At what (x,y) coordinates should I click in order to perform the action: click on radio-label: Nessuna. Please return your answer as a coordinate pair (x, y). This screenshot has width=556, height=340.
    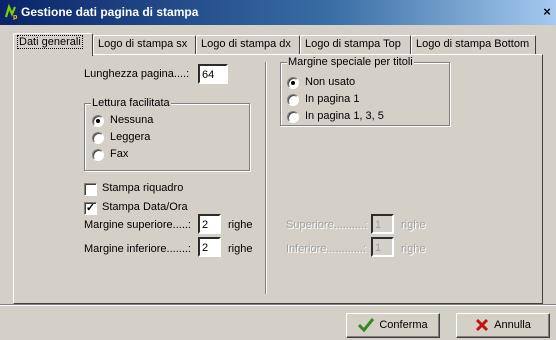
    Looking at the image, I should click on (132, 120).